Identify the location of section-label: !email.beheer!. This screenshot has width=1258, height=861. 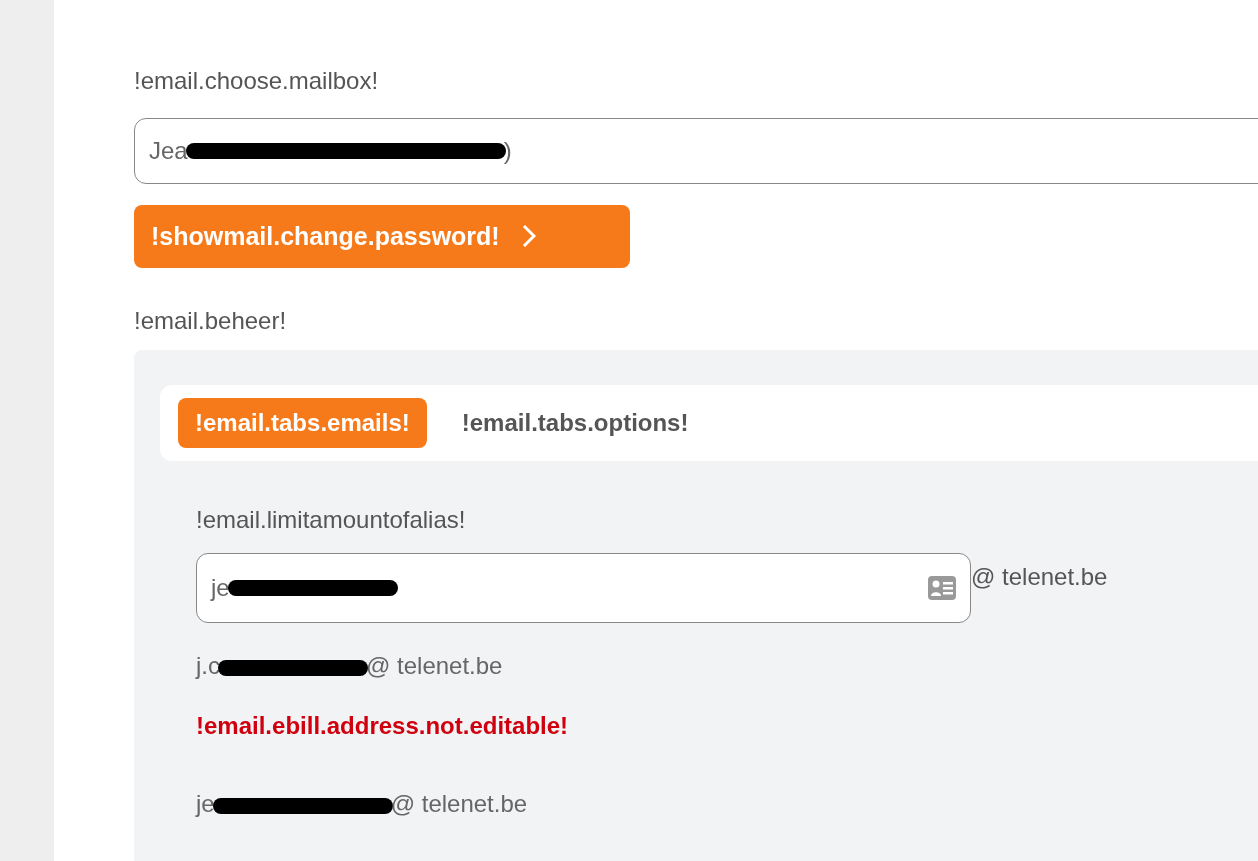
(210, 321).